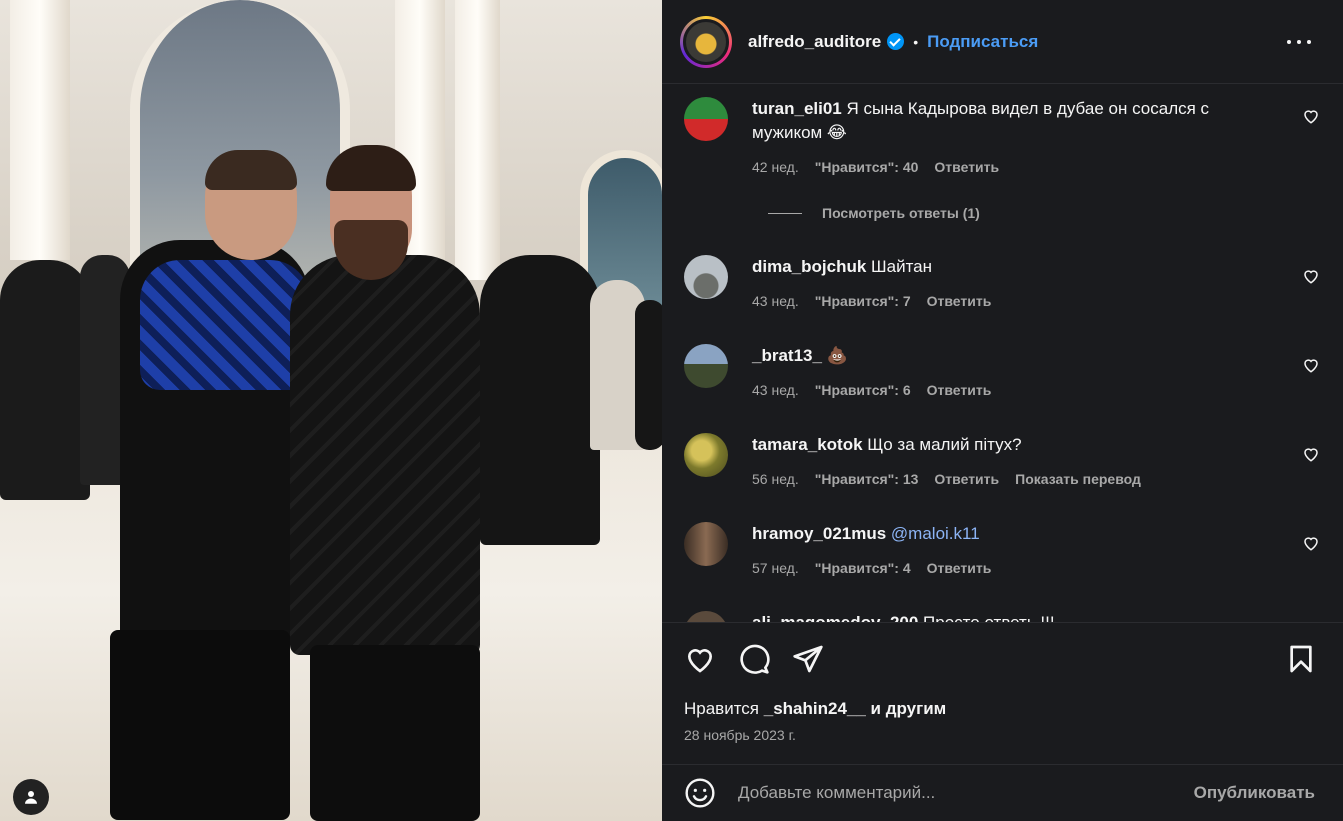  I want to click on comment-username: hramoy_021mus, so click(819, 533).